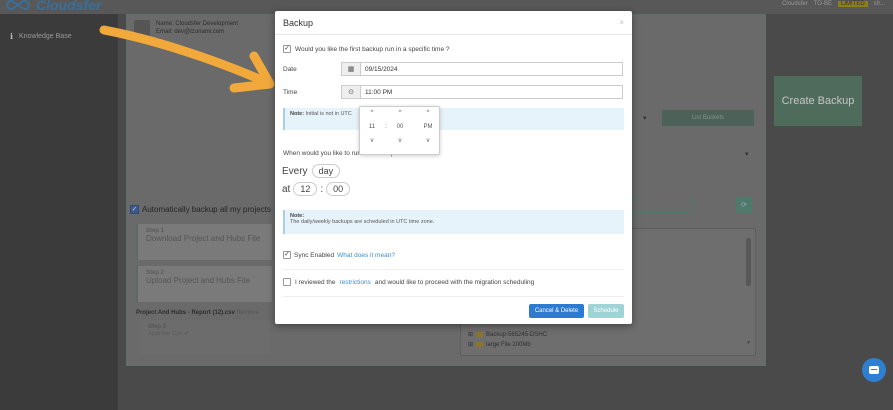 This screenshot has width=893, height=410. I want to click on note-title: Note:, so click(297, 114).